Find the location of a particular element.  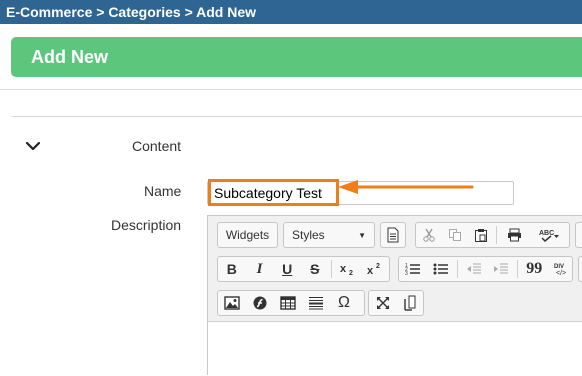

horizontal-rule-icon is located at coordinates (316, 303).